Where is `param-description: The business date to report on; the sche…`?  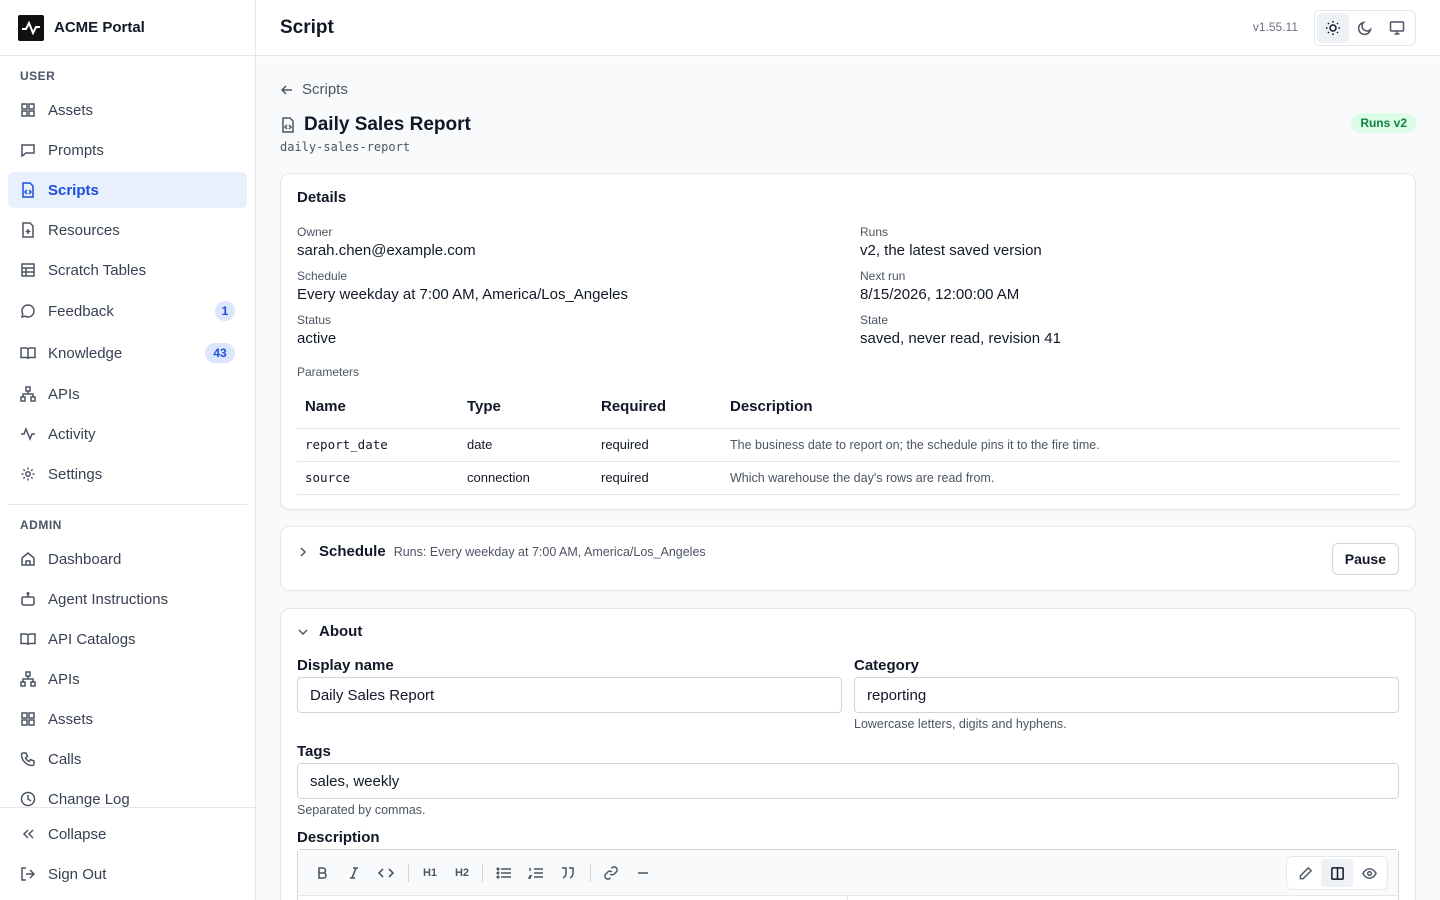 param-description: The business date to report on; the sche… is located at coordinates (1060, 445).